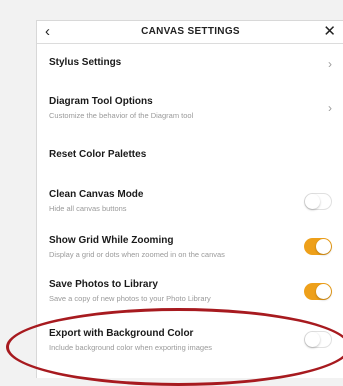  Describe the element at coordinates (103, 284) in the screenshot. I see `row-title: Save Photos to Library` at that location.